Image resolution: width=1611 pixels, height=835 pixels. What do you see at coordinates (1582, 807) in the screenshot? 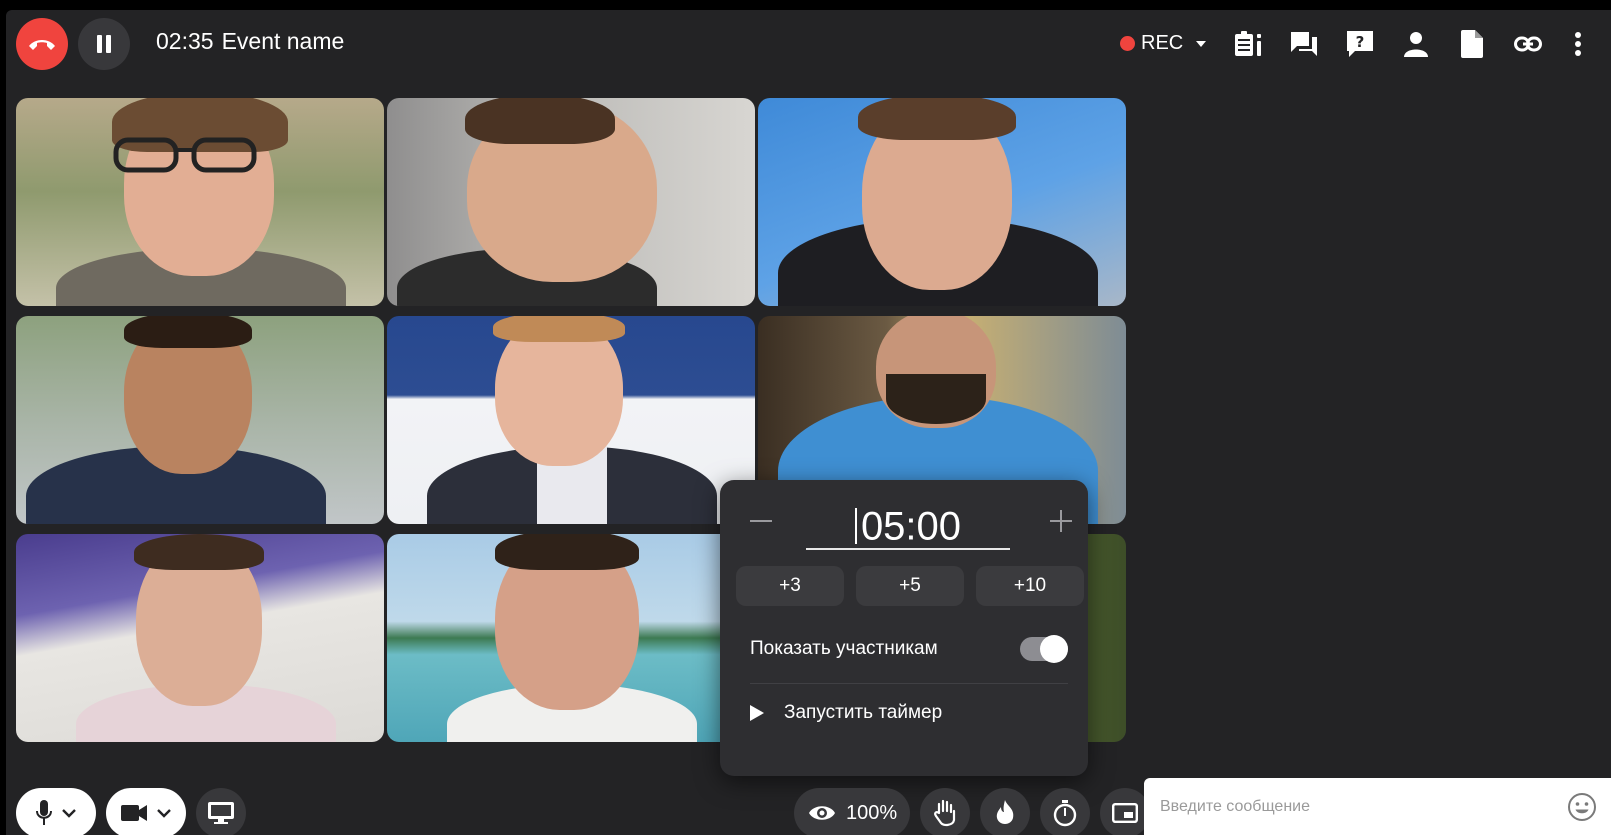
I see `emoji-icon` at bounding box center [1582, 807].